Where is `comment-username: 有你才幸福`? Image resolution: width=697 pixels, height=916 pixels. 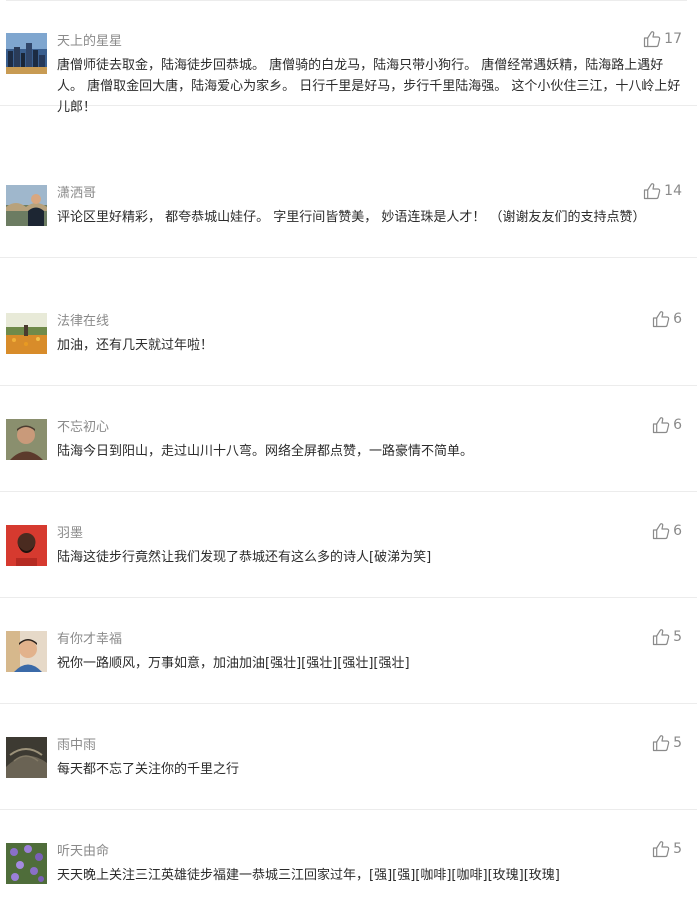
comment-username: 有你才幸福 is located at coordinates (89, 640).